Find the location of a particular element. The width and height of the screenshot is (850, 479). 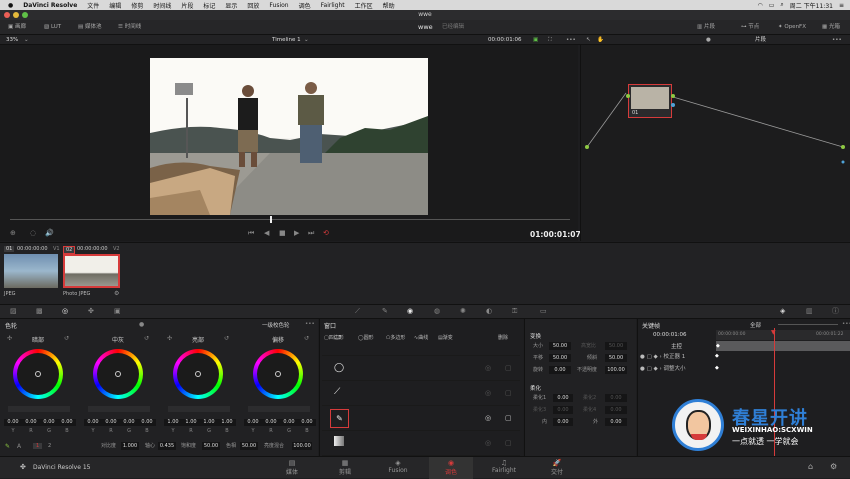

keyframes-playhead-marker: ▼ is located at coordinates (773, 332).